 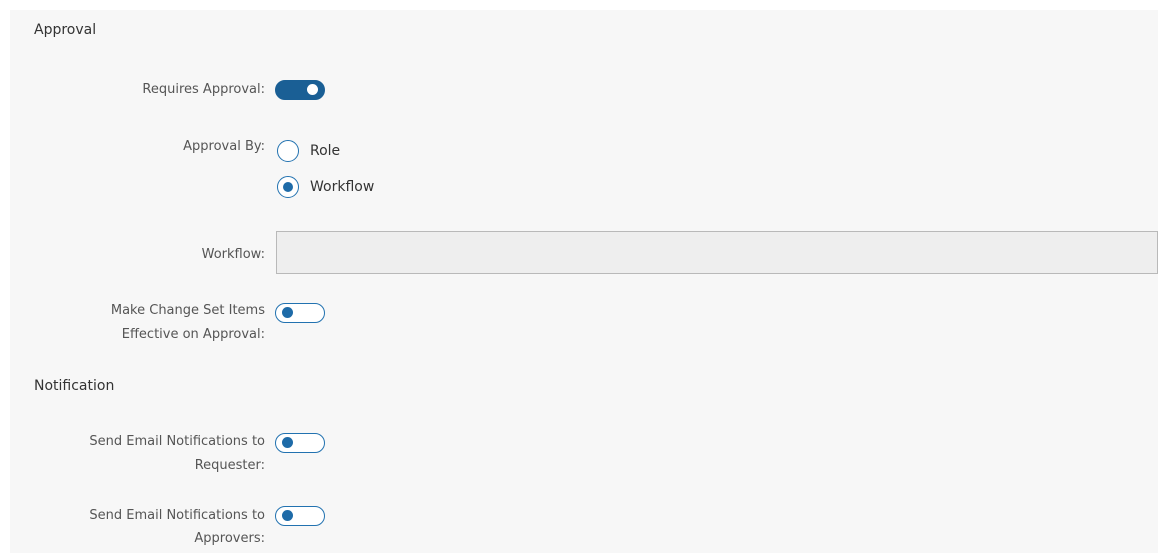 What do you see at coordinates (308, 151) in the screenshot?
I see `approval-by-role-option: Role` at bounding box center [308, 151].